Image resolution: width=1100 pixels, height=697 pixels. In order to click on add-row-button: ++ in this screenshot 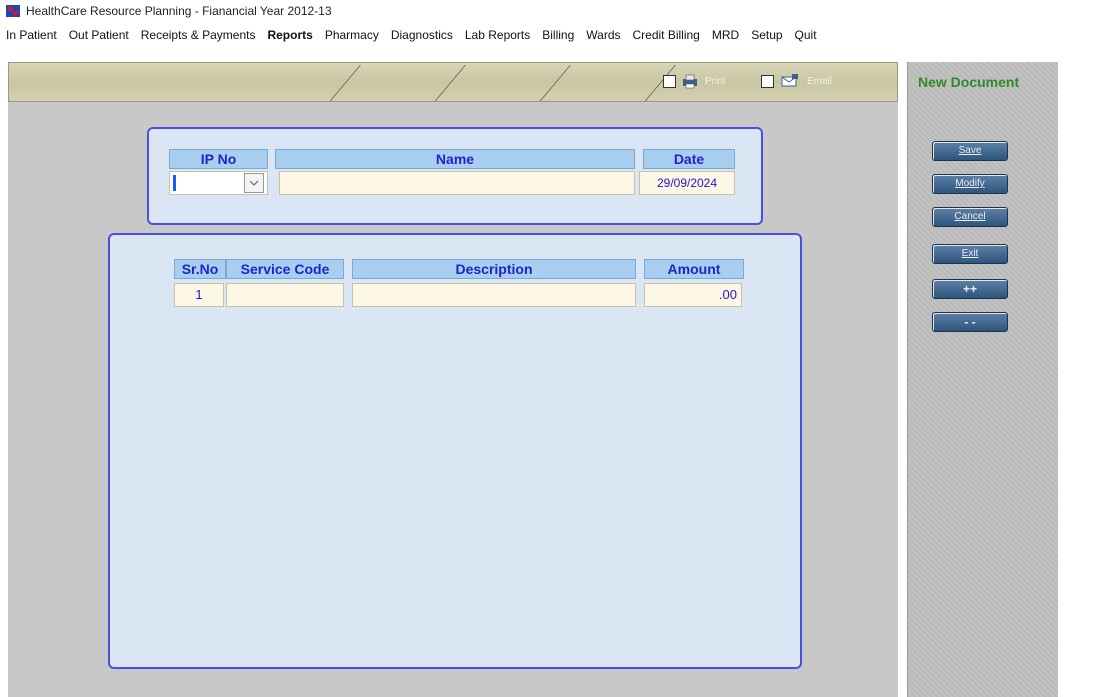, I will do `click(970, 289)`.